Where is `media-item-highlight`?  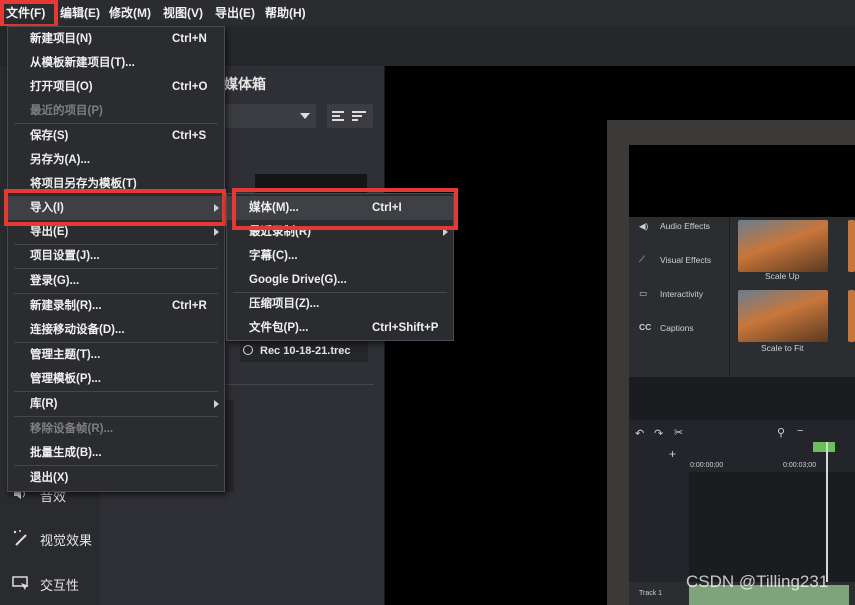 media-item-highlight is located at coordinates (345, 209).